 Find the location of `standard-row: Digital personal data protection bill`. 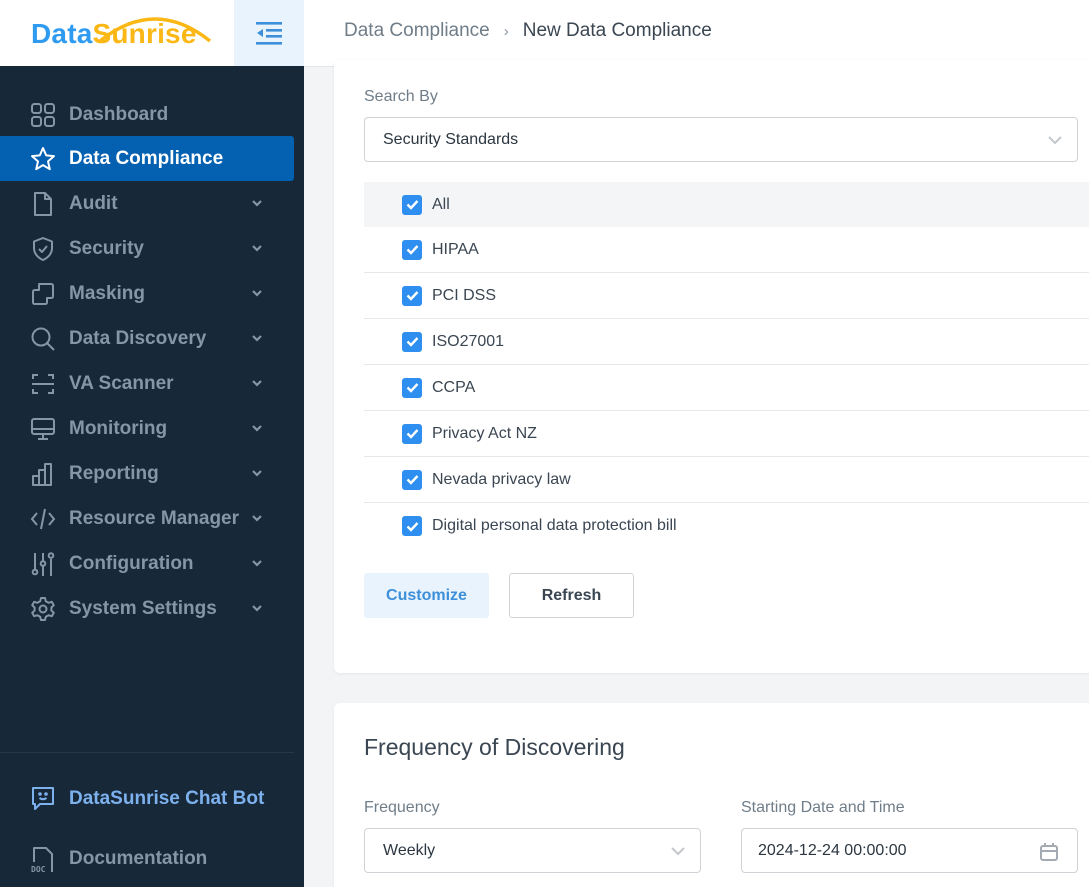

standard-row: Digital personal data protection bill is located at coordinates (726, 526).